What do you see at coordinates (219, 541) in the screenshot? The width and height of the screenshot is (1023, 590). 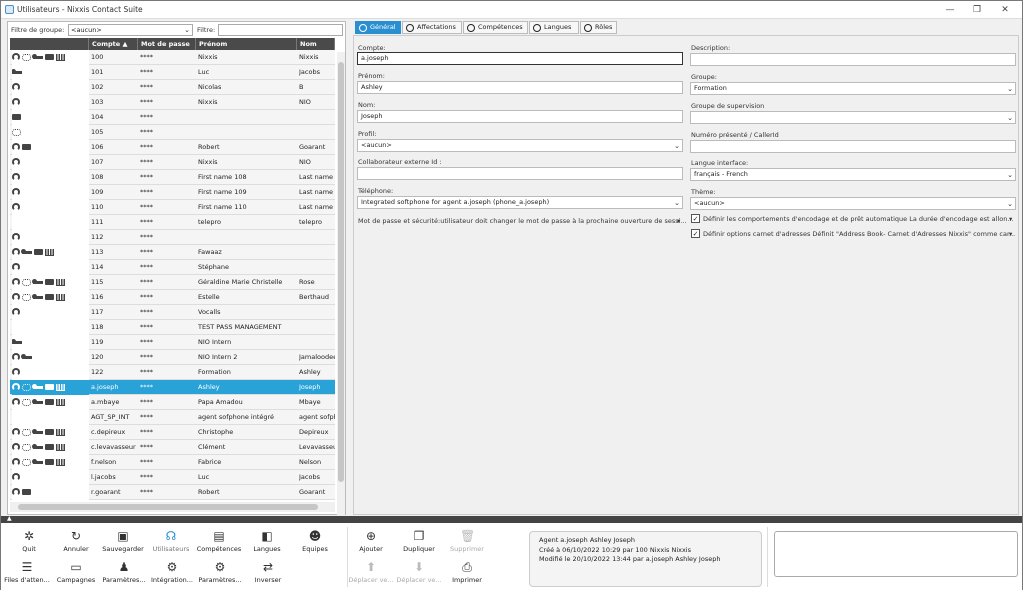 I see `competences-button: ▤ Compétences` at bounding box center [219, 541].